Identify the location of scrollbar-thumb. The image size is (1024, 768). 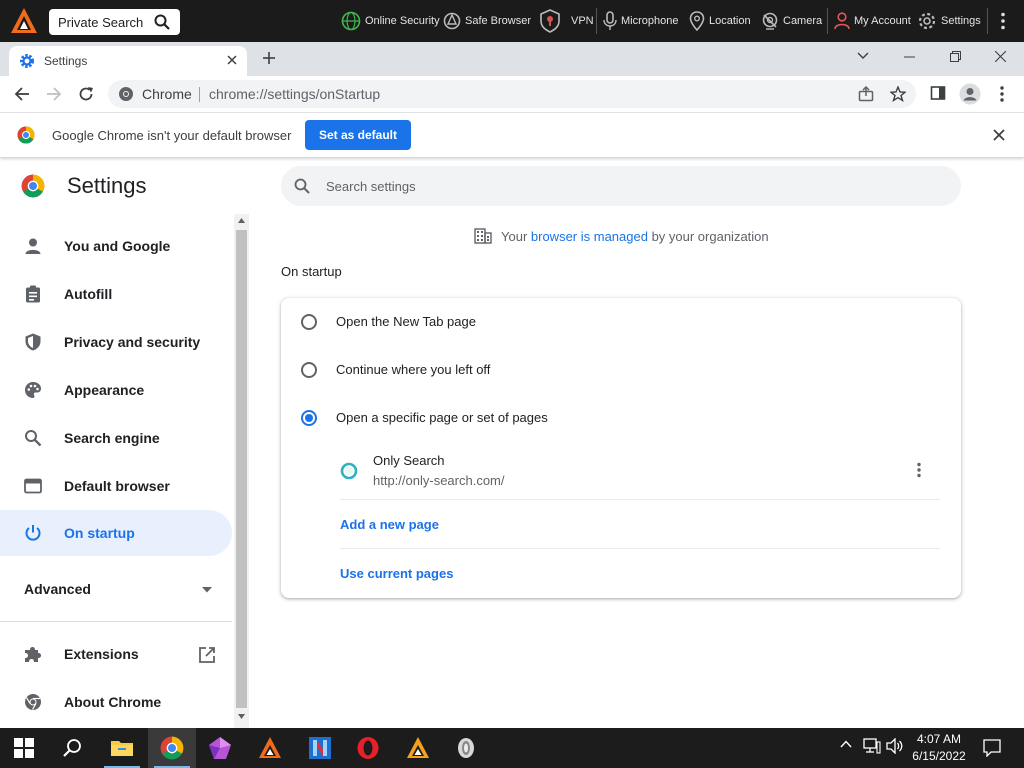
(241, 469).